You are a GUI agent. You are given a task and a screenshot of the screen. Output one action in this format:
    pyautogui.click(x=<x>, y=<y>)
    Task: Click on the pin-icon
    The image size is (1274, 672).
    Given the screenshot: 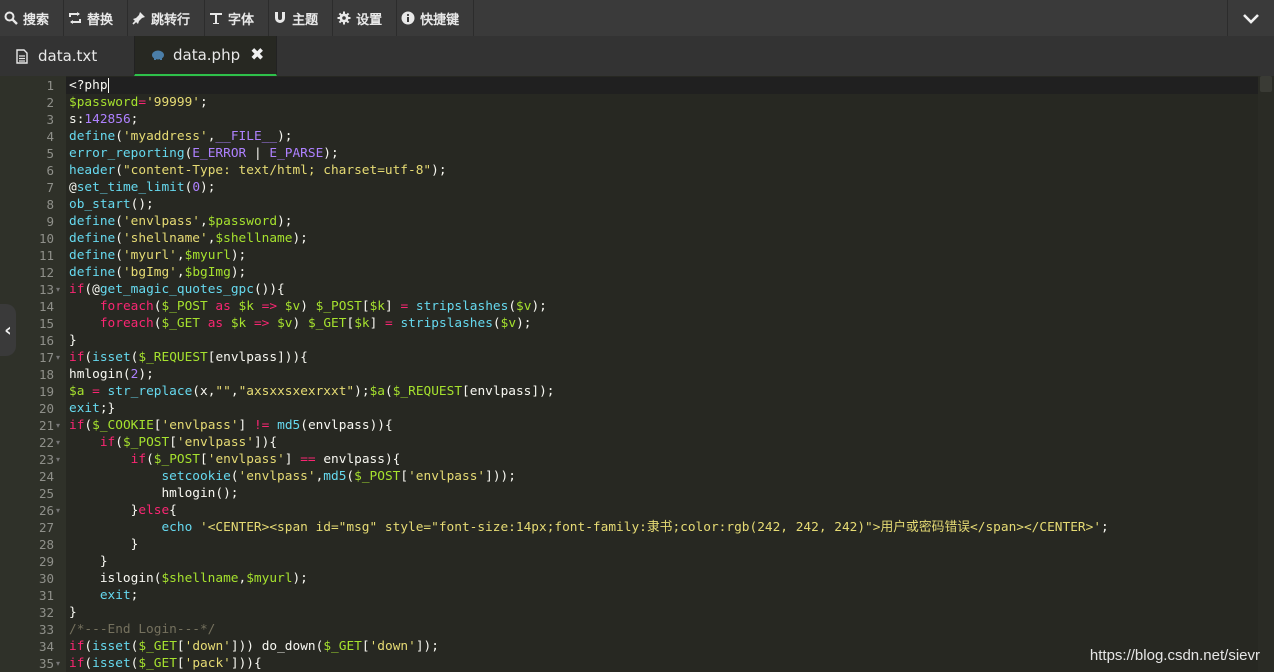 What is the action you would take?
    pyautogui.click(x=139, y=18)
    